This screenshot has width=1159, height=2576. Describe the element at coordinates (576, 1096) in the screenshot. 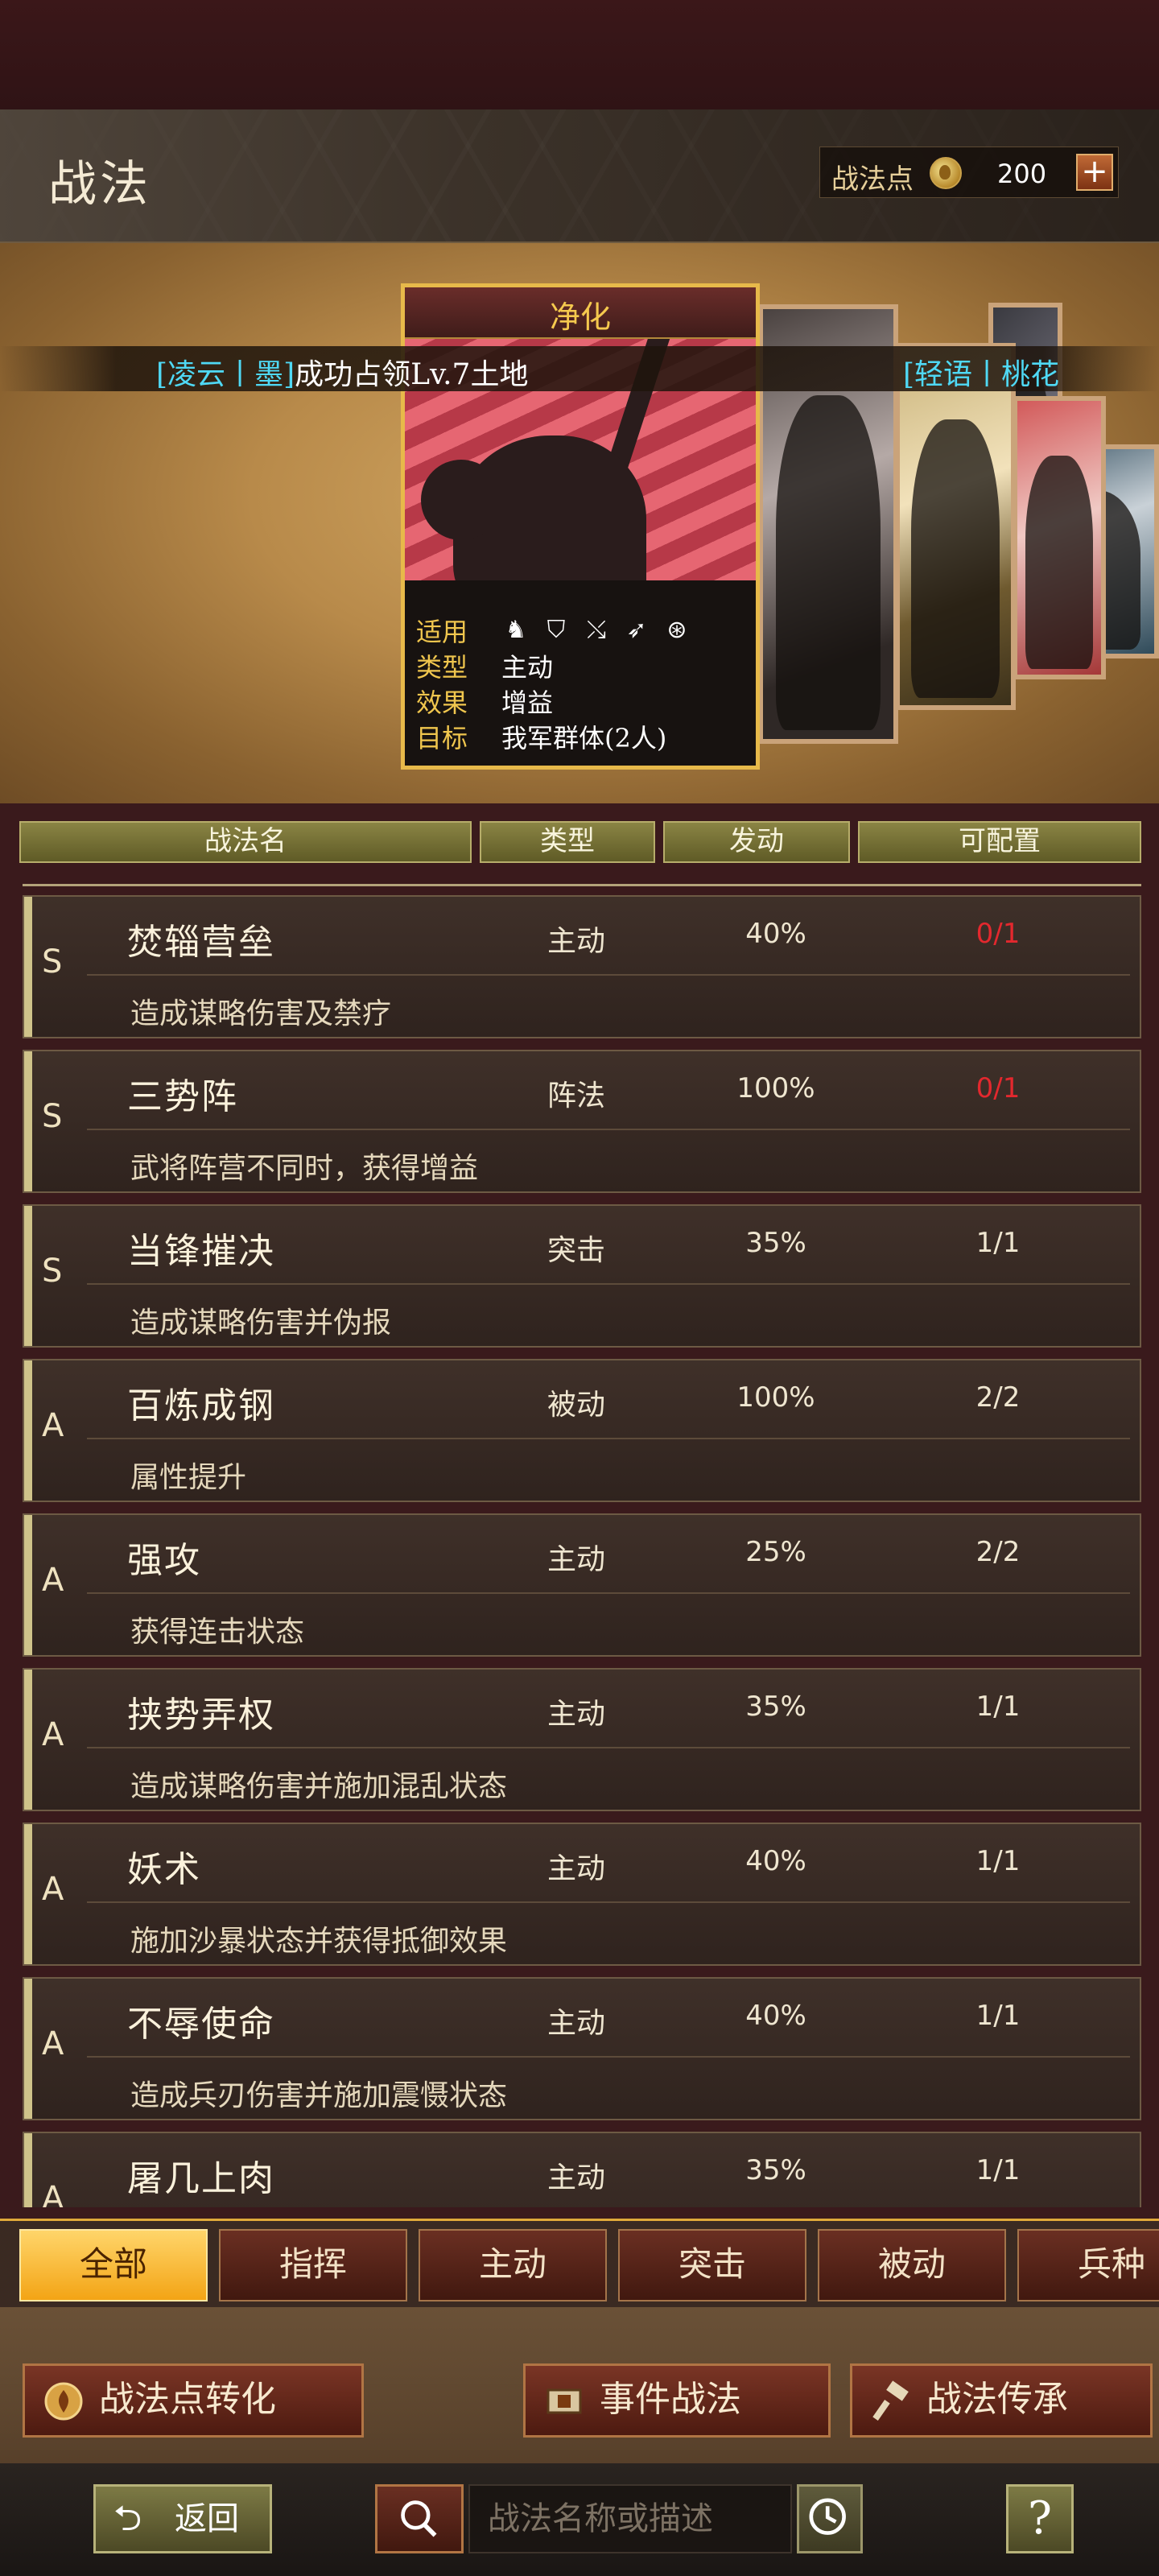

I see `tactic-type: 阵法` at that location.